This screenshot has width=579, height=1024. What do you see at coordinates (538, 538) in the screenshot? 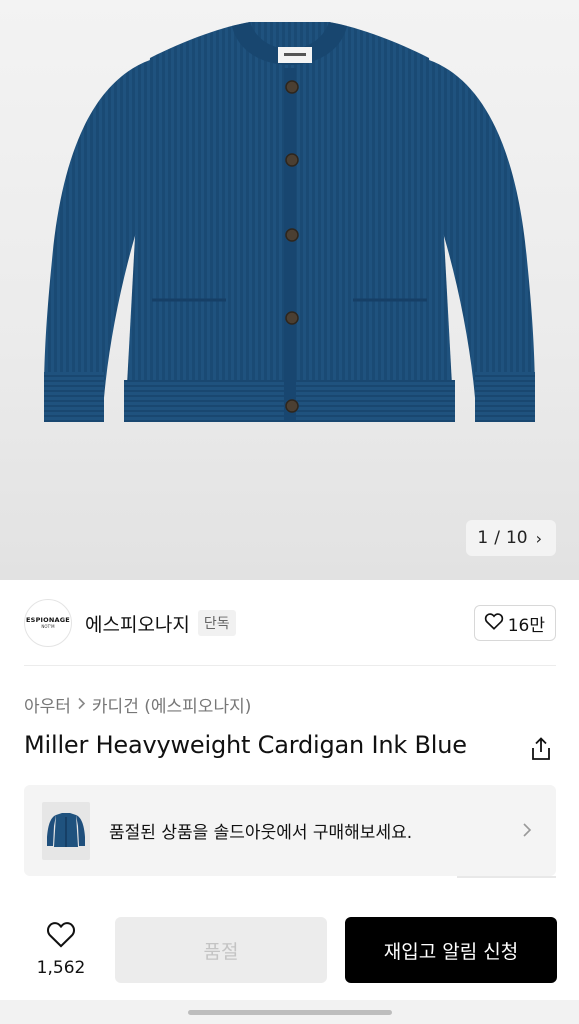
I see `chevron-right-icon: ›` at bounding box center [538, 538].